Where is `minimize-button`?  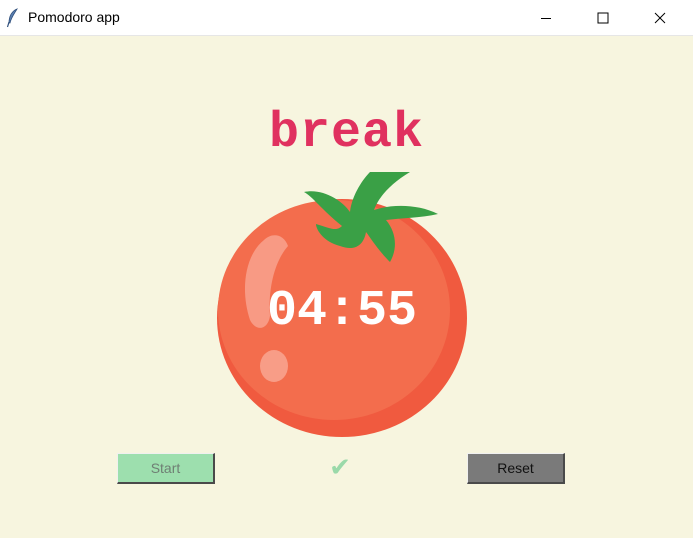
minimize-button is located at coordinates (546, 17).